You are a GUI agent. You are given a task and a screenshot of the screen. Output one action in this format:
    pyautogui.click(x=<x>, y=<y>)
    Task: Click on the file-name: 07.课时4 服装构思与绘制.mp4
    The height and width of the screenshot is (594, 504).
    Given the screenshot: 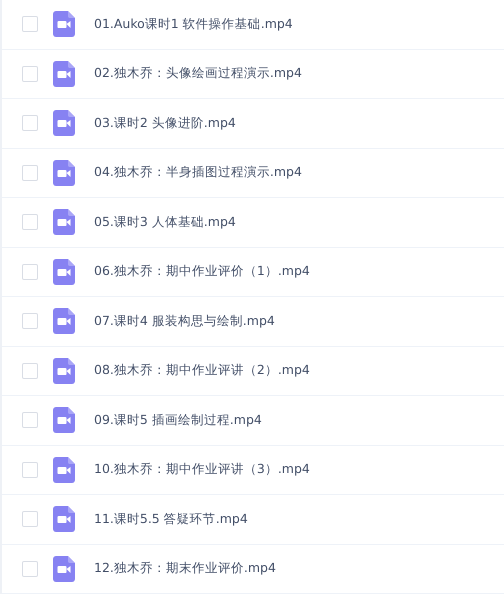 What is the action you would take?
    pyautogui.click(x=184, y=321)
    